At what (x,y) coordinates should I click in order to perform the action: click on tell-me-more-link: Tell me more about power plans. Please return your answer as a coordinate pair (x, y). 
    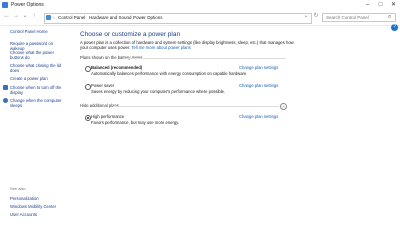
    Looking at the image, I should click on (160, 47).